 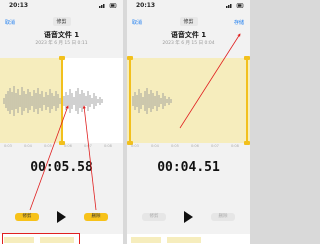 What do you see at coordinates (152, 101) in the screenshot?
I see `waveform` at bounding box center [152, 101].